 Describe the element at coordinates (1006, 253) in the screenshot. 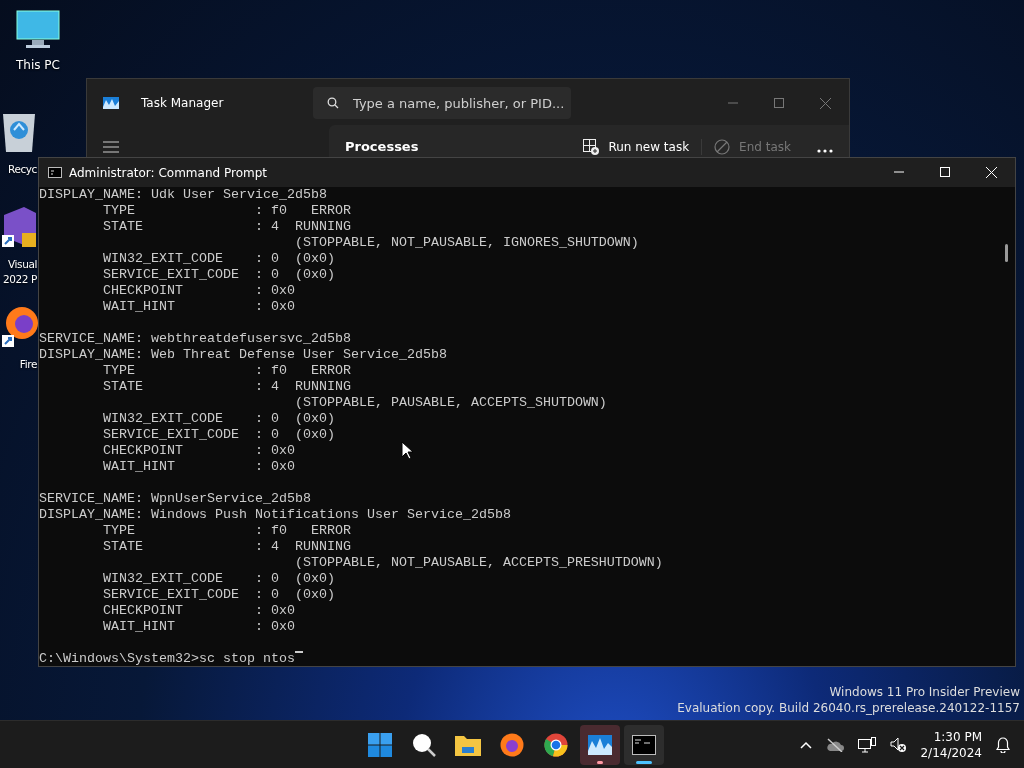

I see `scrollbar-thumb` at that location.